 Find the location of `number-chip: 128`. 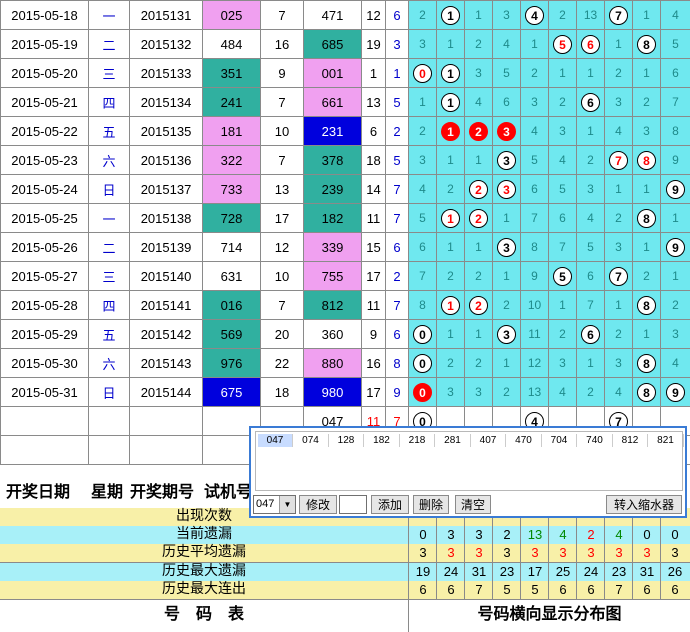

number-chip: 128 is located at coordinates (346, 440).